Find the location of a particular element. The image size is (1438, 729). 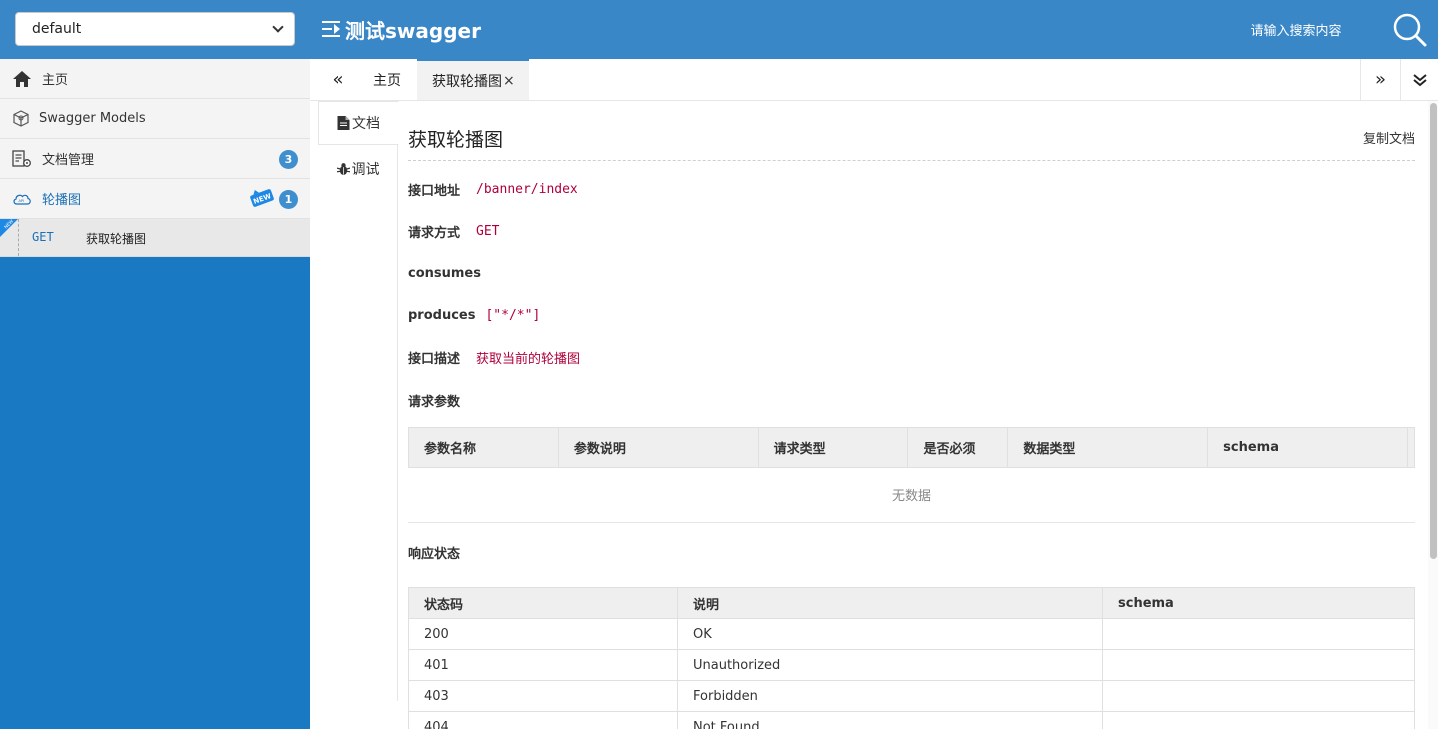

sidebar-item-swagger-models: Swagger Models is located at coordinates (155, 119).